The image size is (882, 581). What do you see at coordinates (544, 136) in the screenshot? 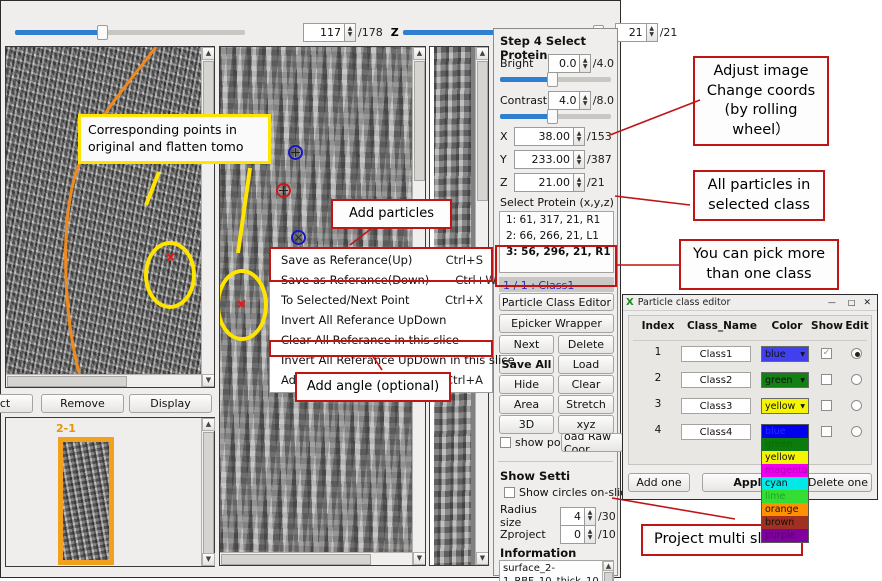
I see `x-input: 38.00` at bounding box center [544, 136].